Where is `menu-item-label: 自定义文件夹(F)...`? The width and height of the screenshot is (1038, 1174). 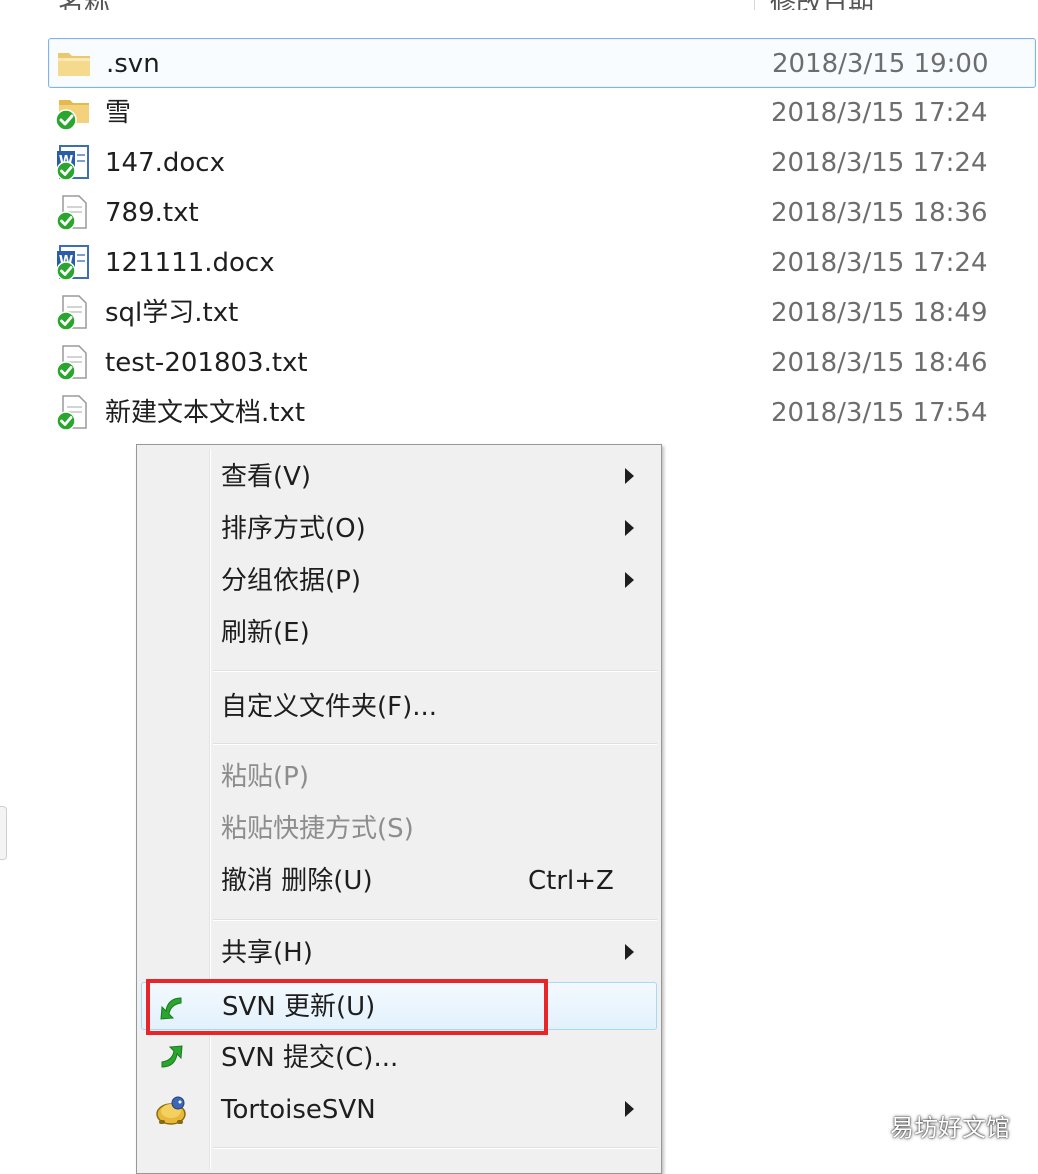 menu-item-label: 自定义文件夹(F)... is located at coordinates (329, 707).